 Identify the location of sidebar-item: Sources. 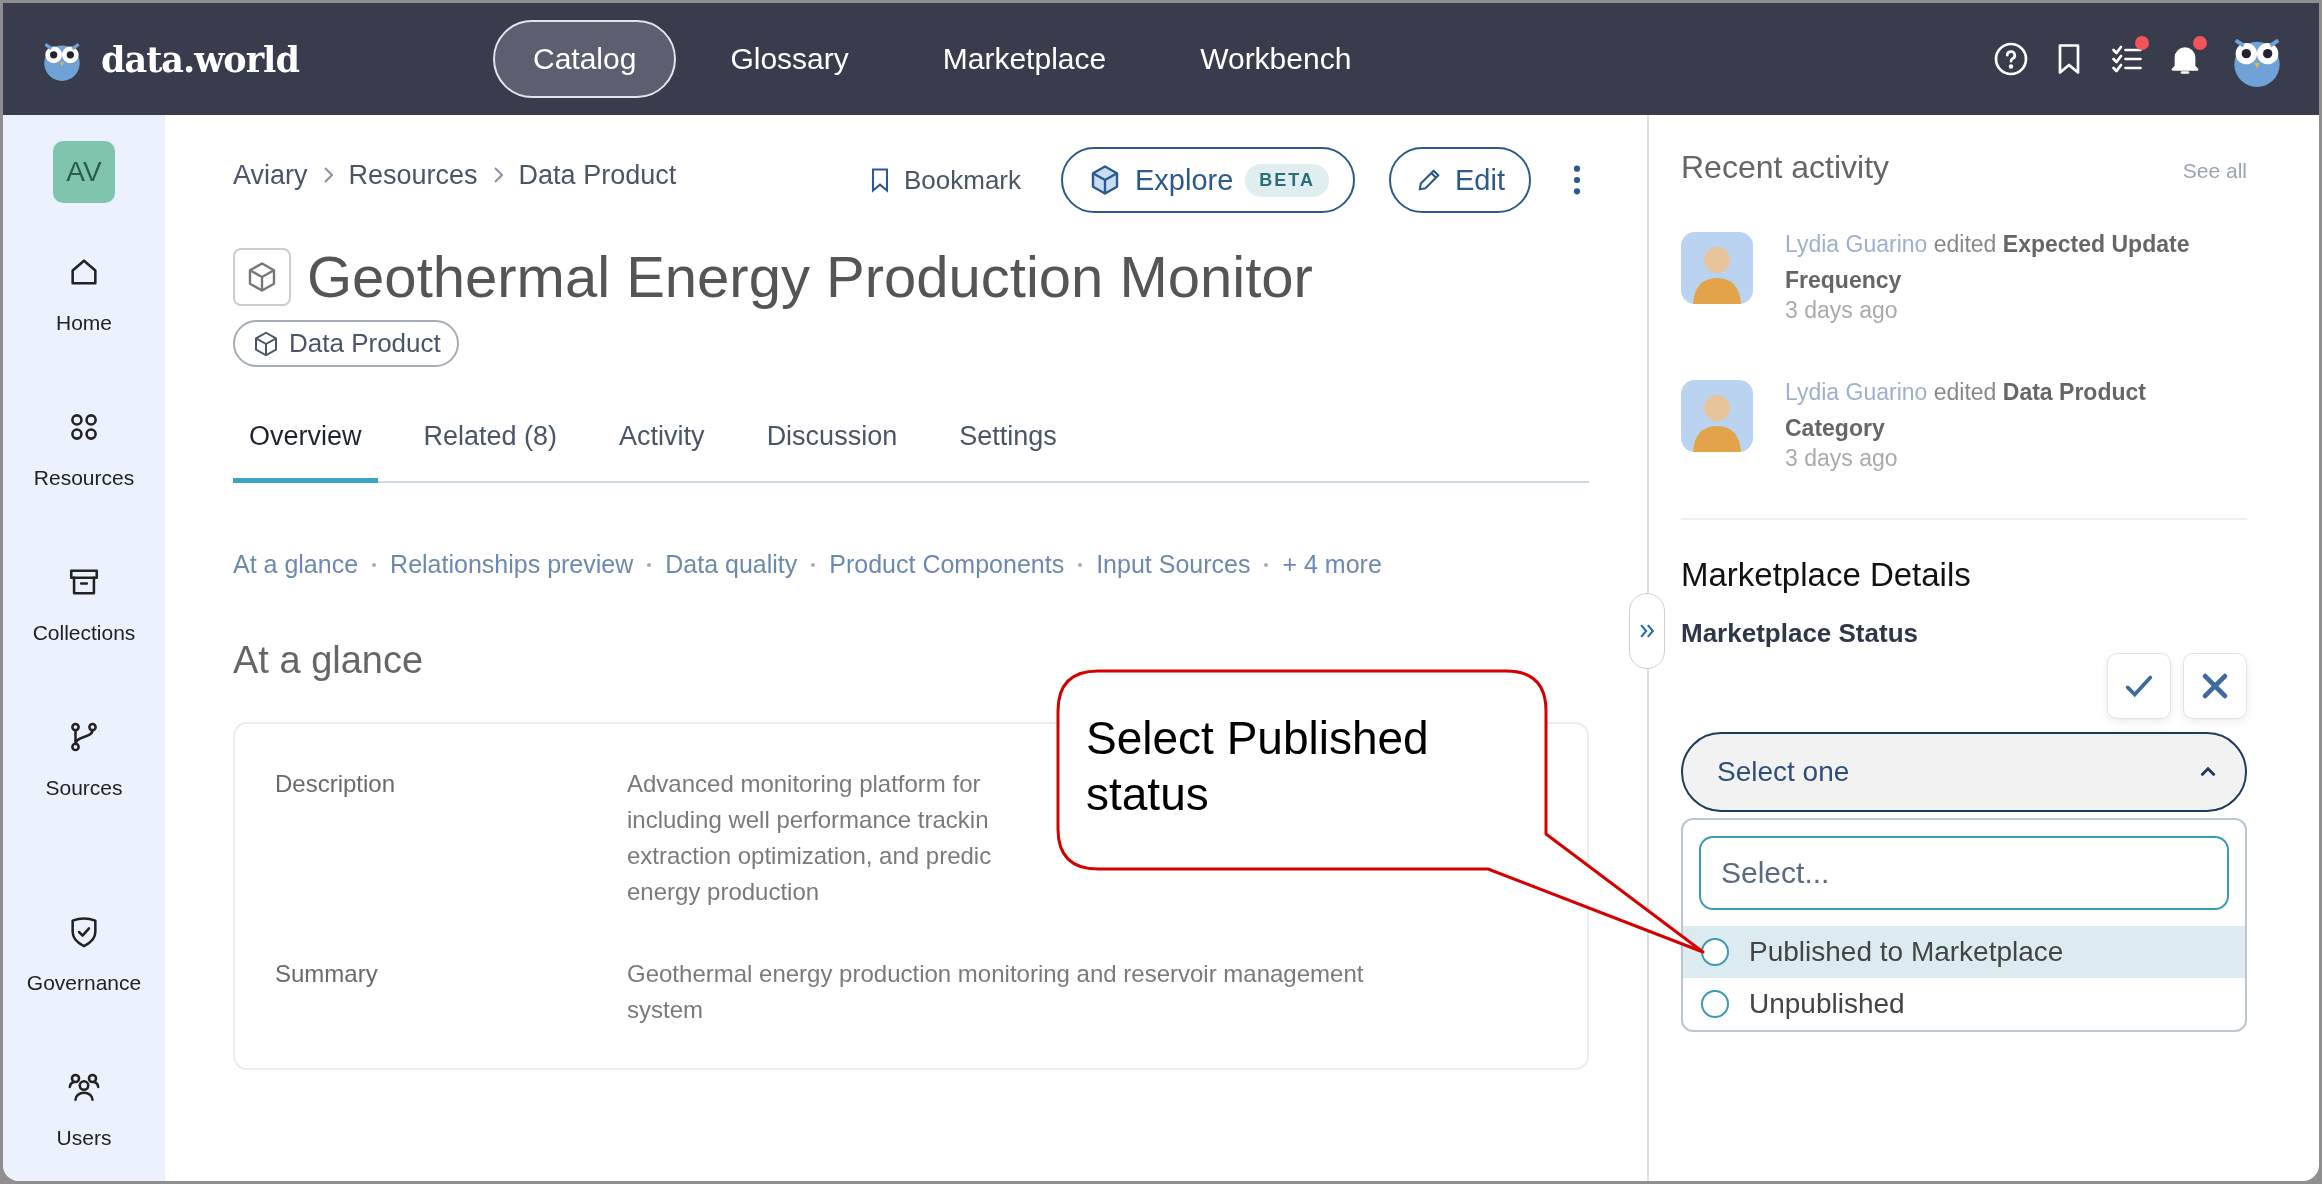
(84, 783).